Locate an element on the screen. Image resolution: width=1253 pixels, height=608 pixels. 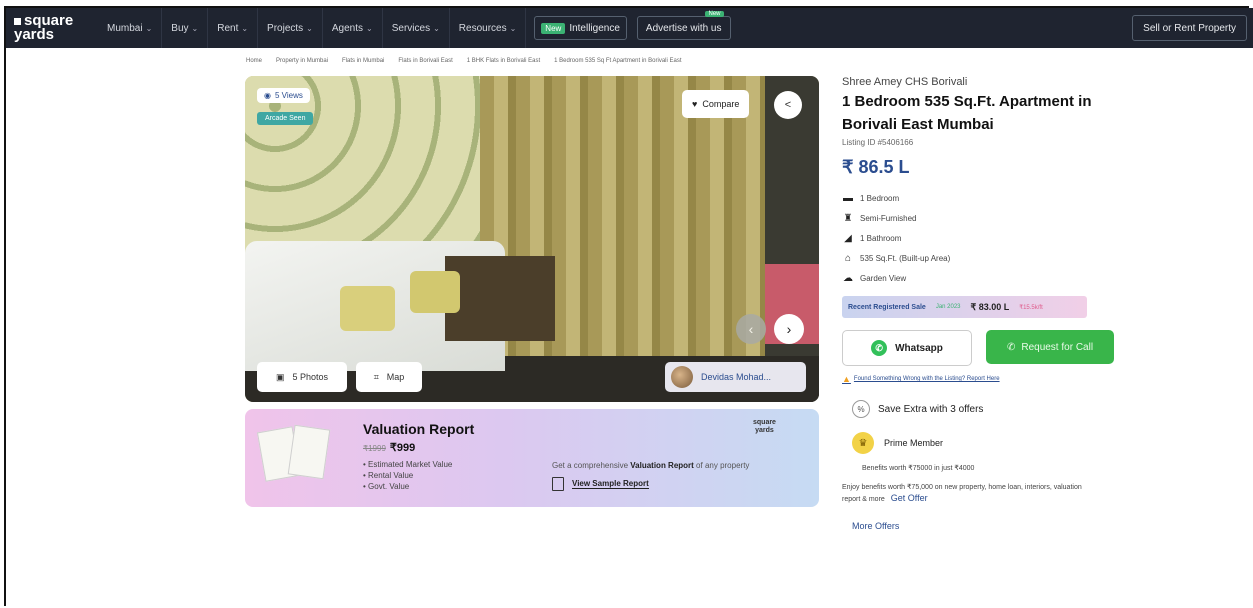
nav-city: Mumbai ⌄ is located at coordinates (130, 28).